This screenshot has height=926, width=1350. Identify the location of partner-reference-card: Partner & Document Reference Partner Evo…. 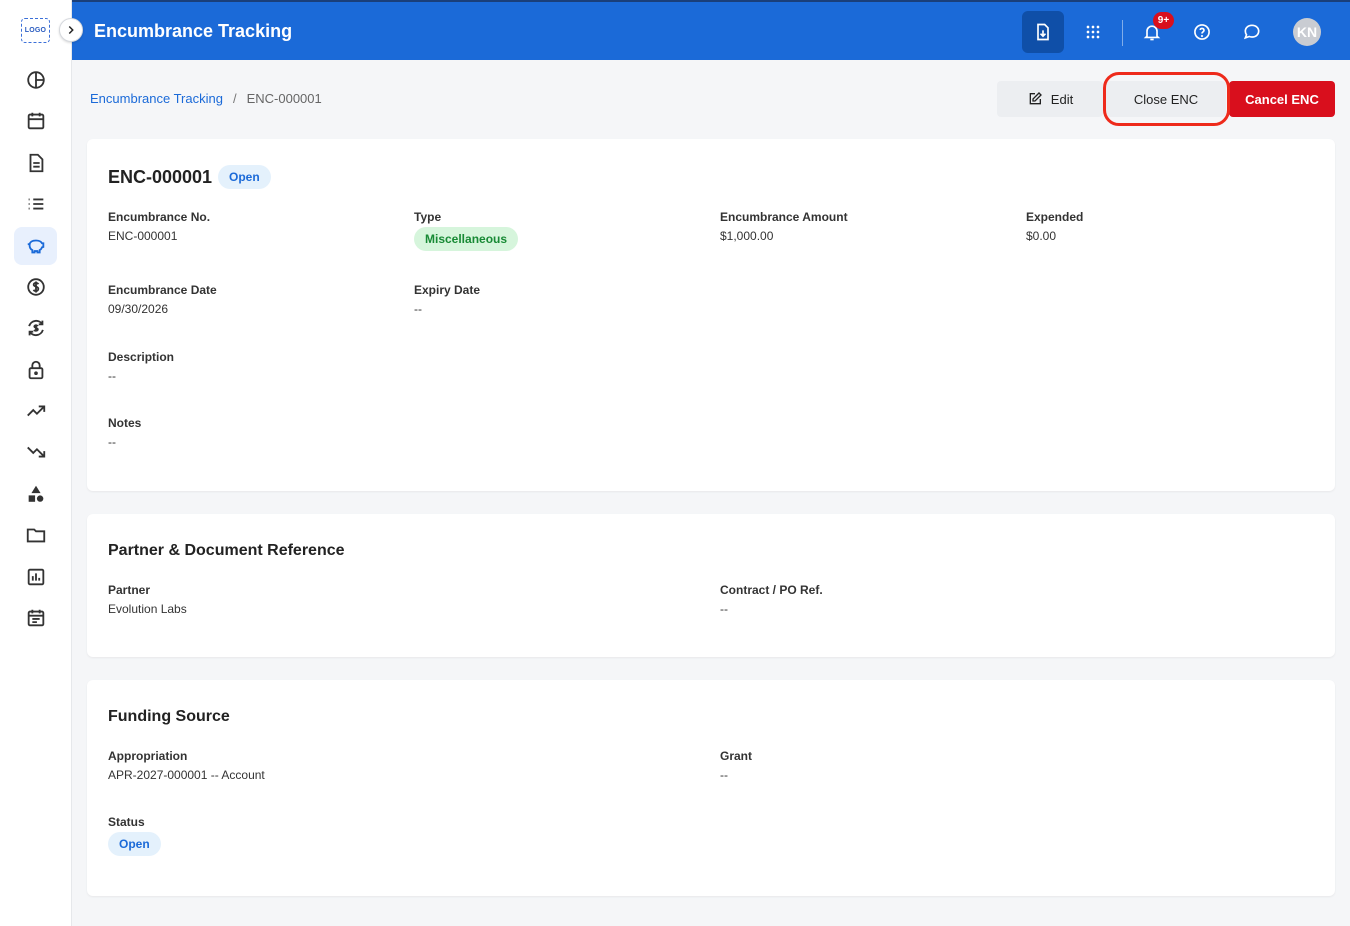
(711, 585).